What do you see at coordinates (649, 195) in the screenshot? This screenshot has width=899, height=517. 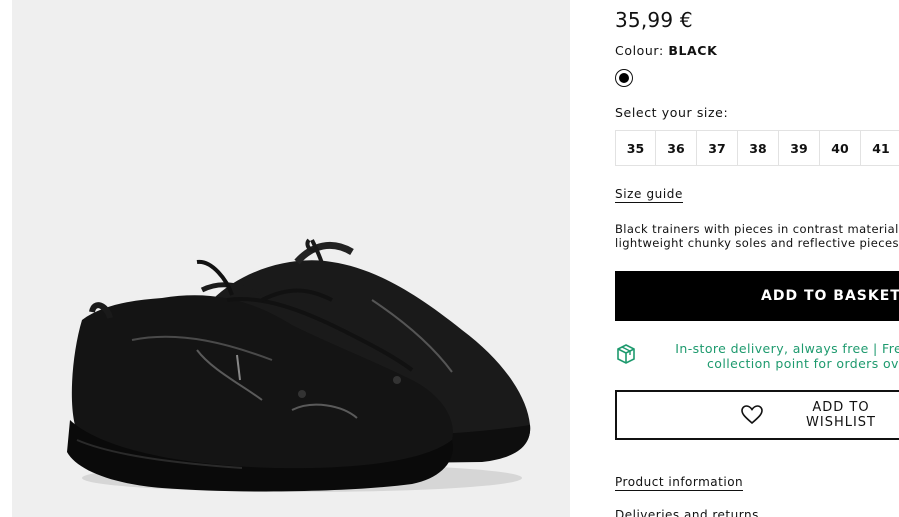 I see `size-guide-link: Size guide` at bounding box center [649, 195].